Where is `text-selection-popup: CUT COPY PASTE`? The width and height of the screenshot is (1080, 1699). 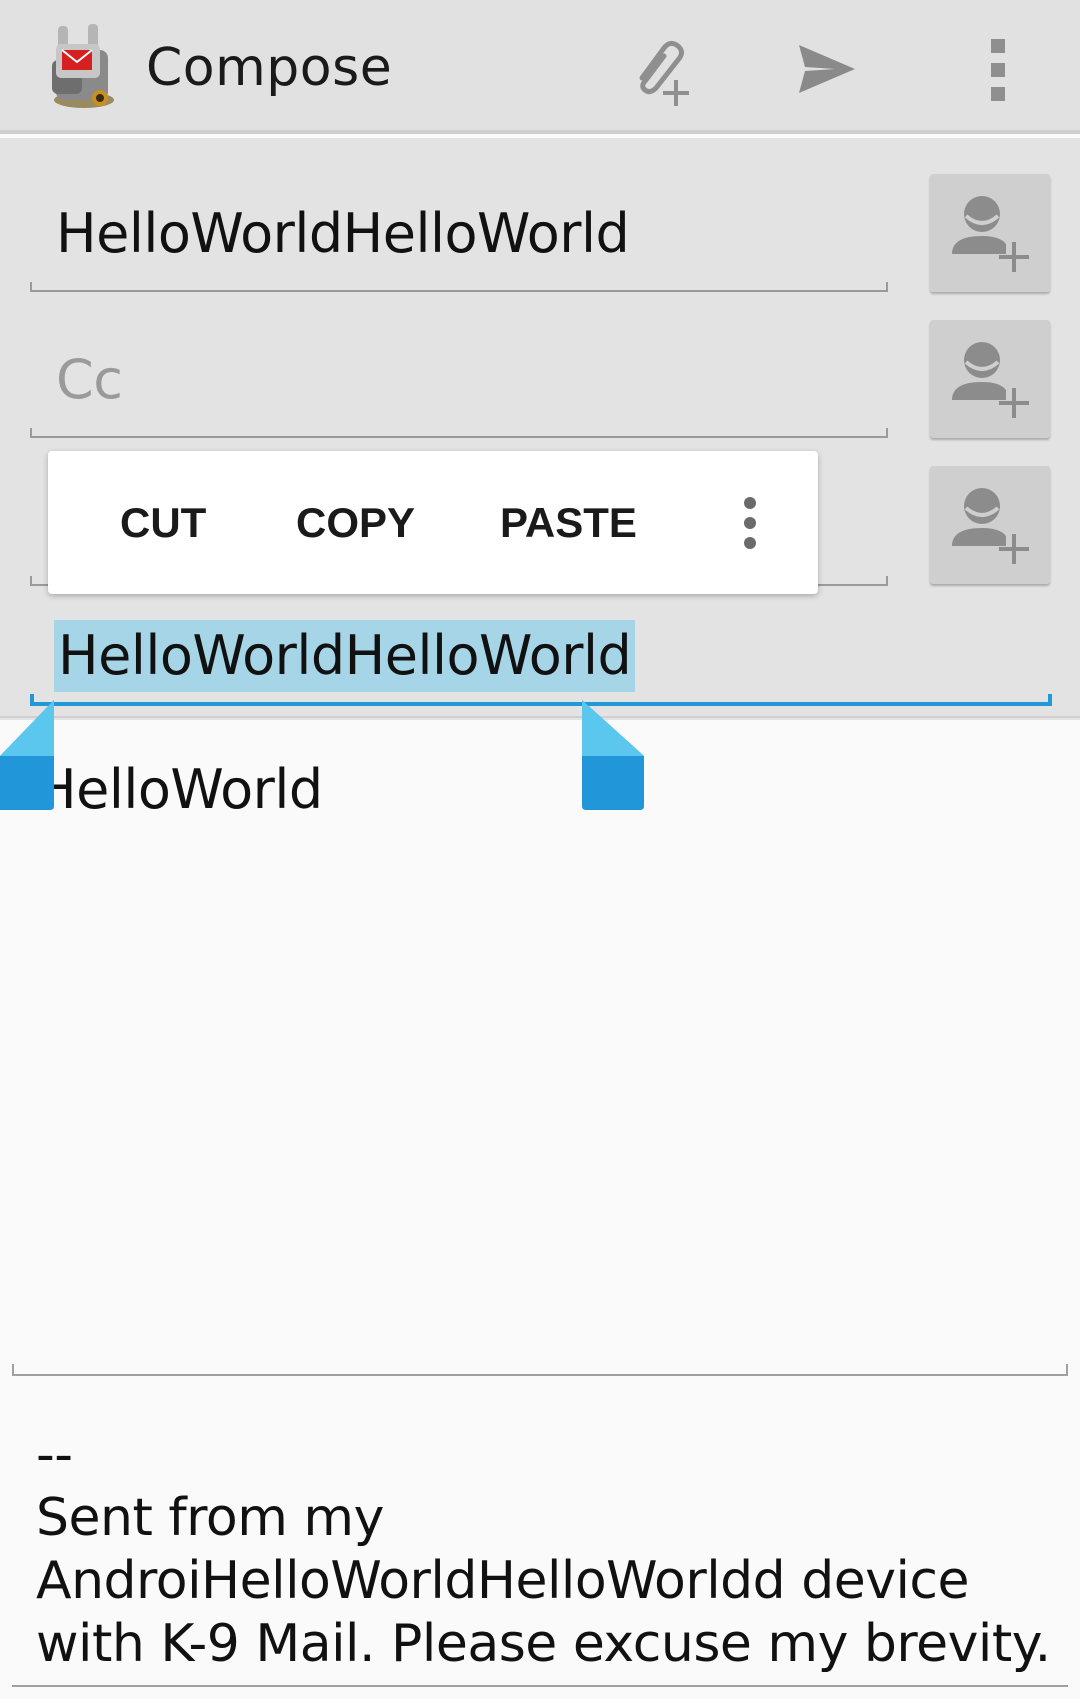 text-selection-popup: CUT COPY PASTE is located at coordinates (433, 522).